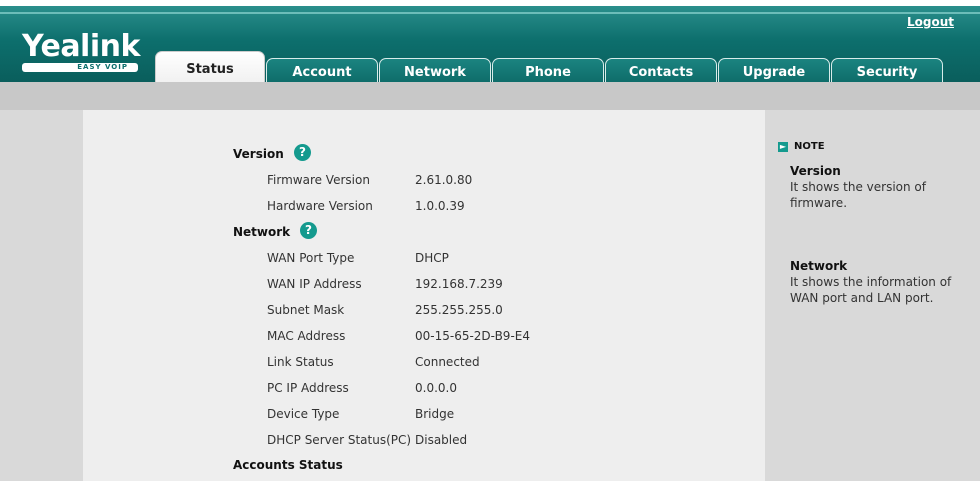 The width and height of the screenshot is (980, 481). Describe the element at coordinates (432, 258) in the screenshot. I see `wan-port-type-value: DHCP` at that location.